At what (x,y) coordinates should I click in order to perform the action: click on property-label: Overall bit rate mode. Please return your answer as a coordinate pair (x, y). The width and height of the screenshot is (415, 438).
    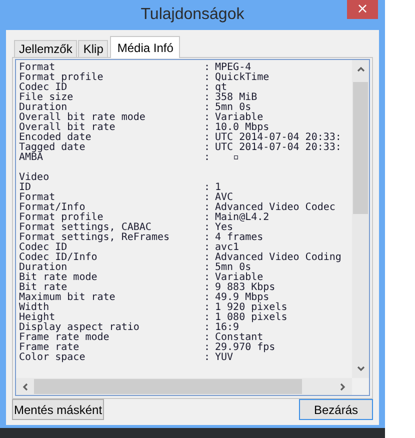
    Looking at the image, I should click on (82, 118).